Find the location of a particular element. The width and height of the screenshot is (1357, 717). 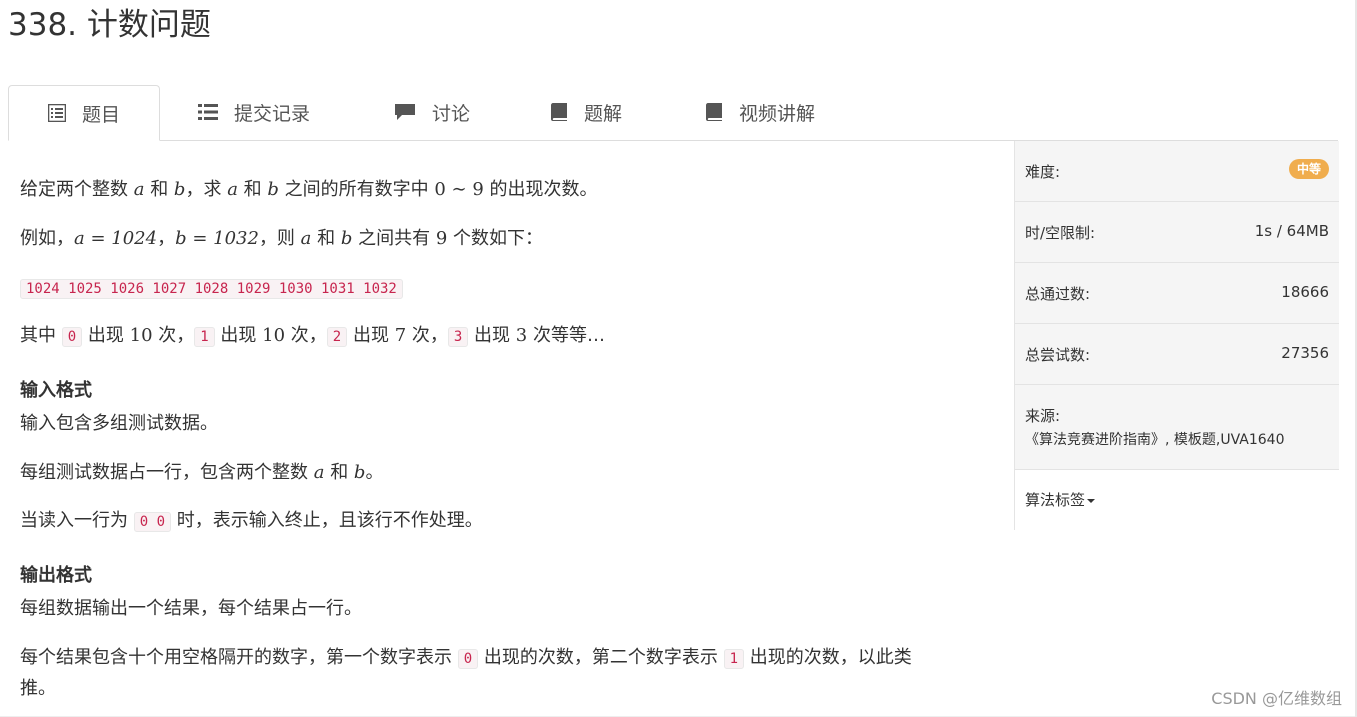

attempts-label: 总尝试数: is located at coordinates (1058, 355).